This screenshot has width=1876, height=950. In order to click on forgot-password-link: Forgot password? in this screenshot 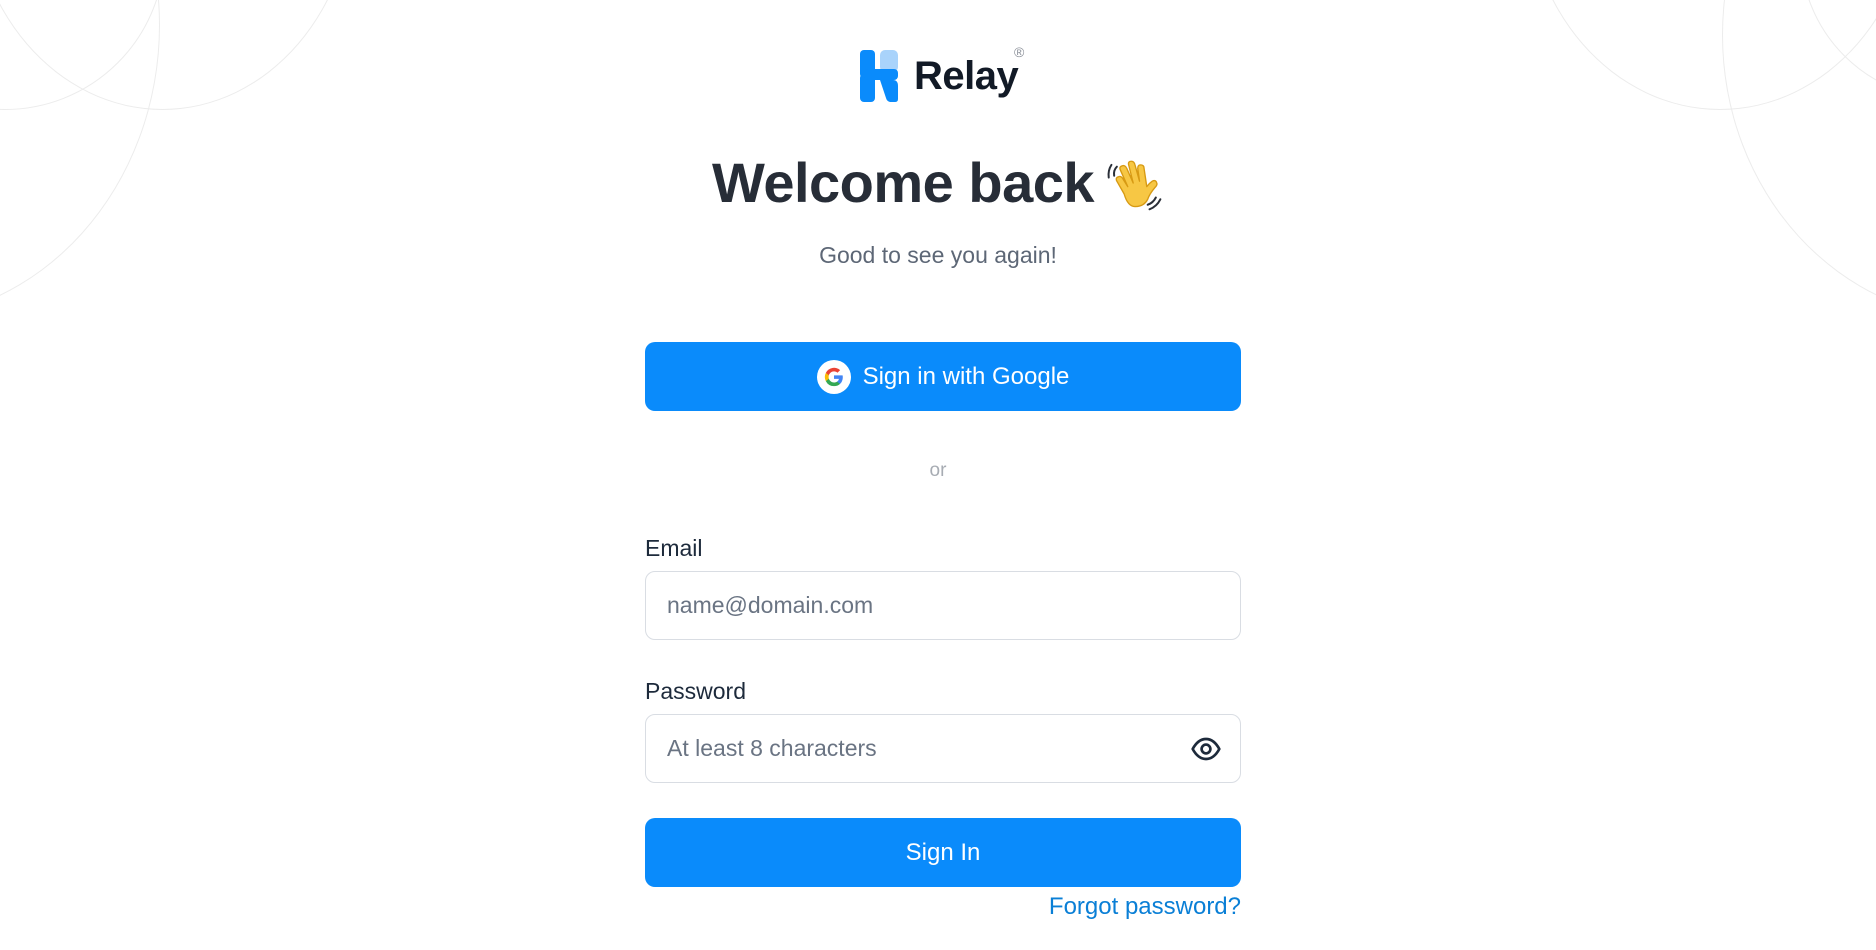, I will do `click(943, 907)`.